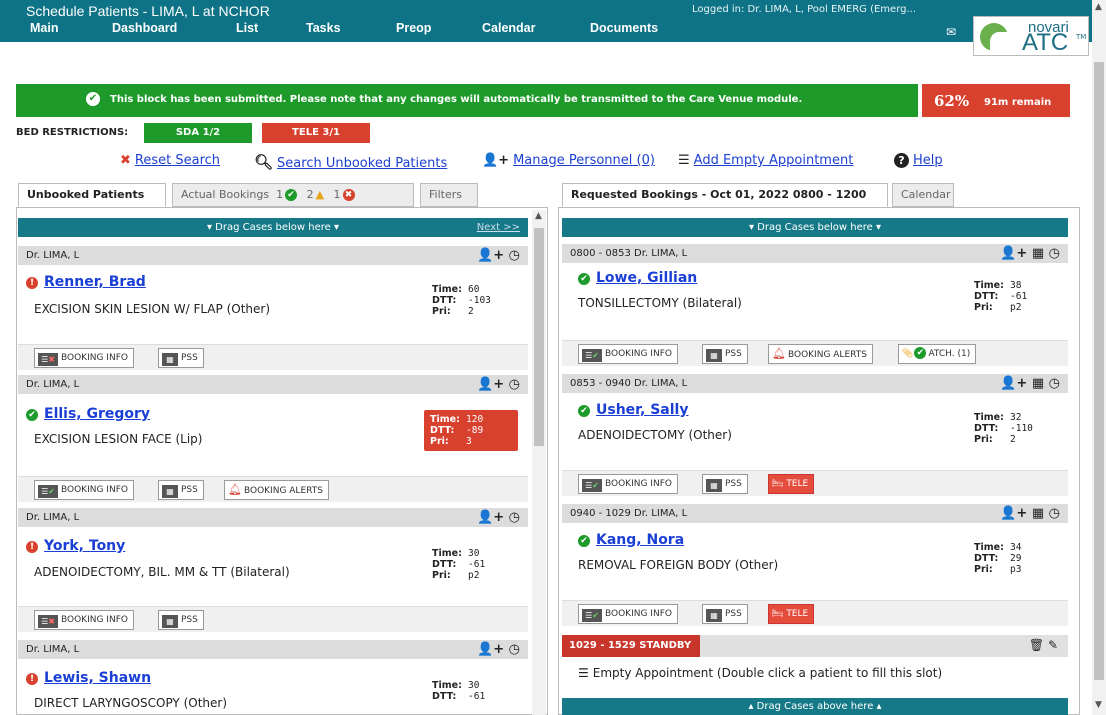  Describe the element at coordinates (293, 195) in the screenshot. I see `tab-actual-bookings: Actual Bookings 1 ✔ 2 ▲ 1 ✖` at that location.